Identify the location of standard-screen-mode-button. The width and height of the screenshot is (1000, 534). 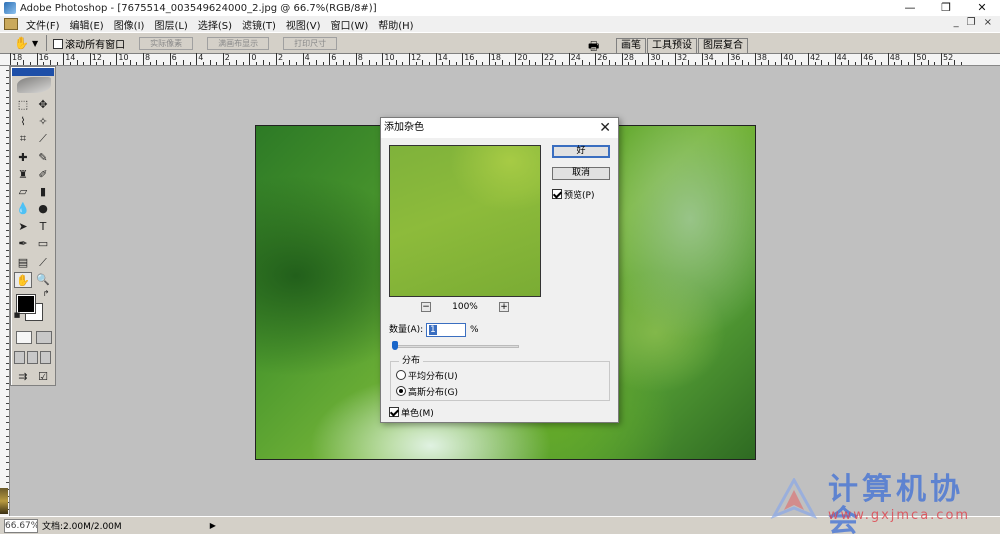
(19, 357).